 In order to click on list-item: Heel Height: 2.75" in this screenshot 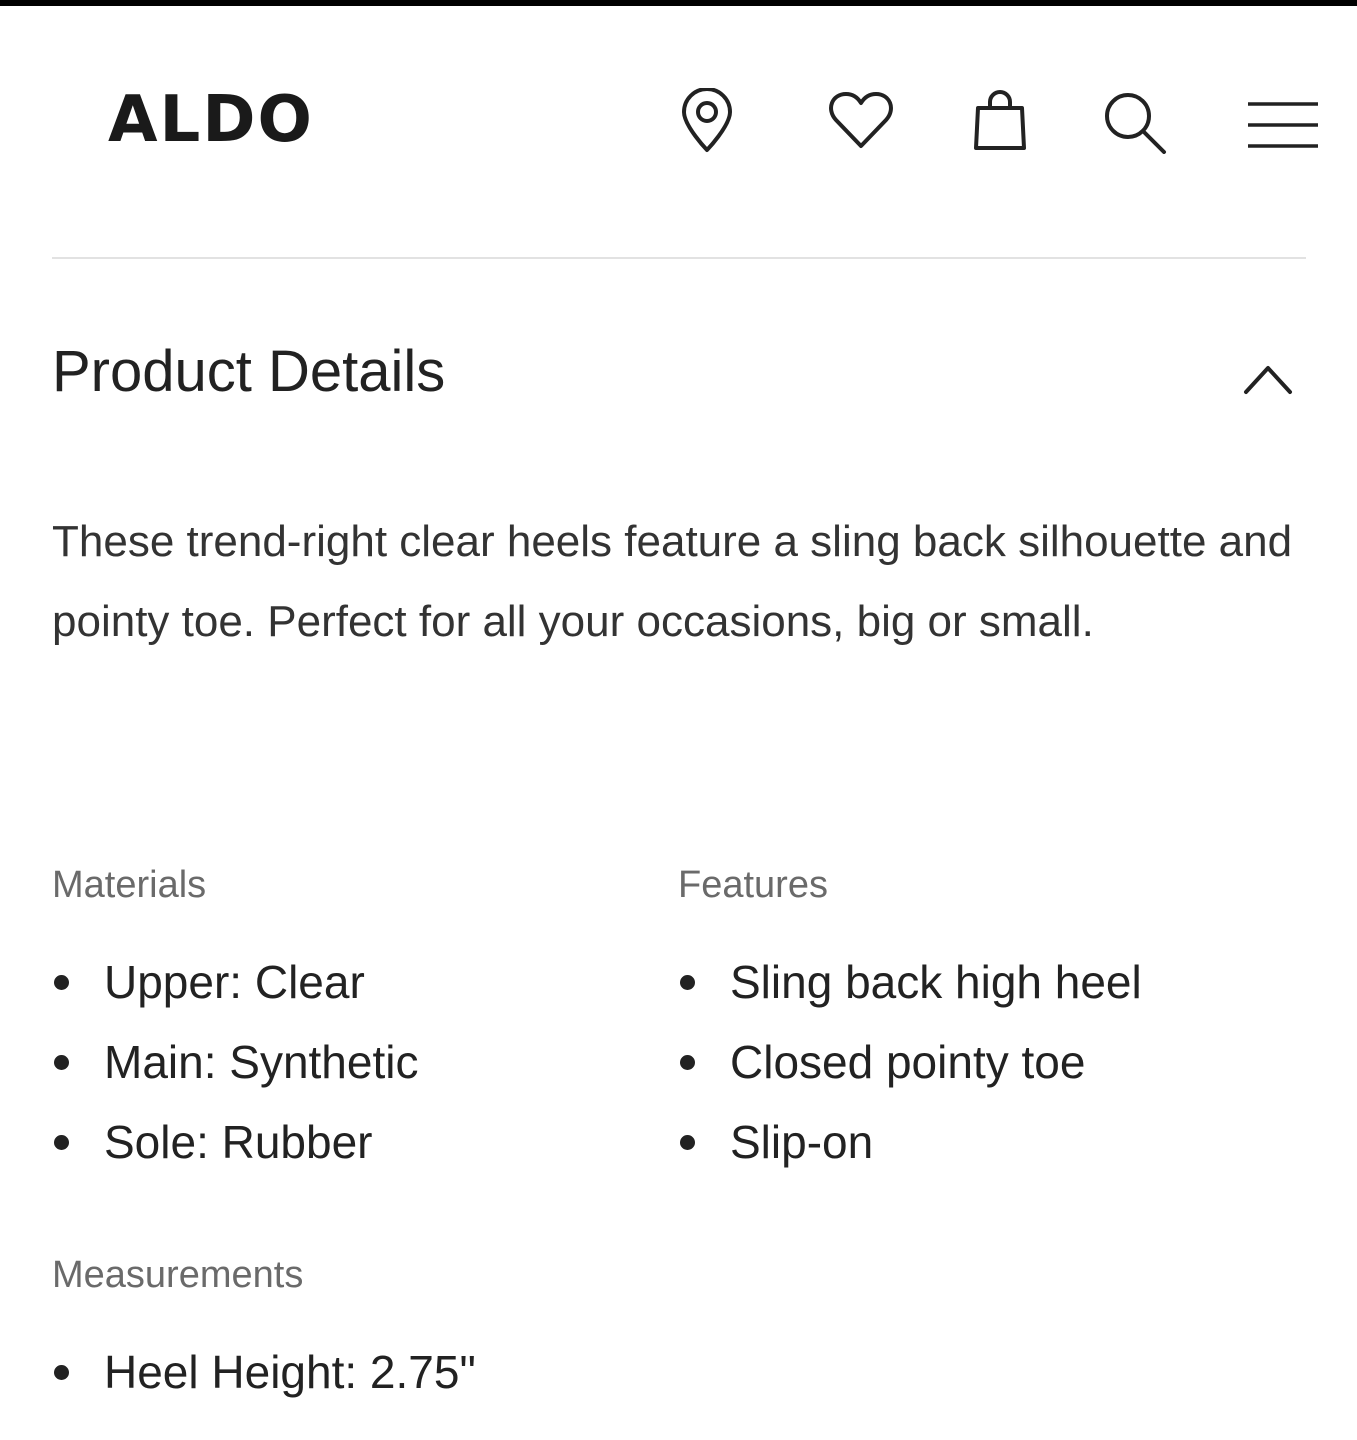, I will do `click(264, 1372)`.